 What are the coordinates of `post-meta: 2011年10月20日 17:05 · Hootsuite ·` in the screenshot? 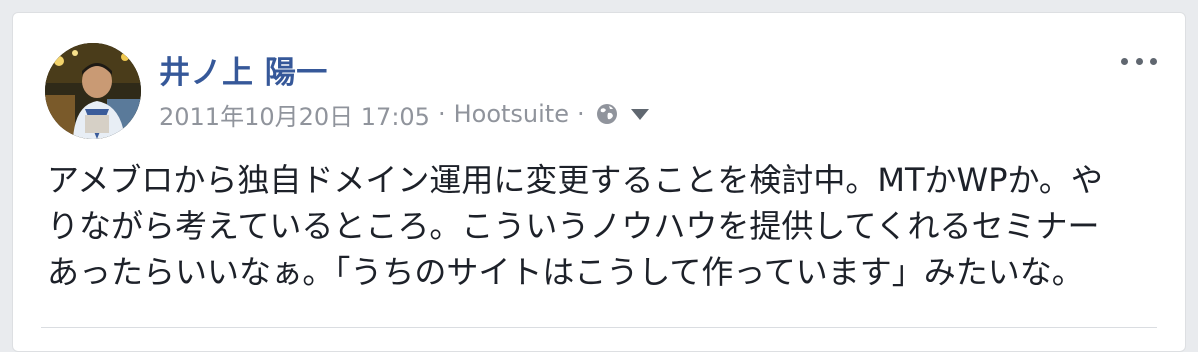 It's located at (404, 114).